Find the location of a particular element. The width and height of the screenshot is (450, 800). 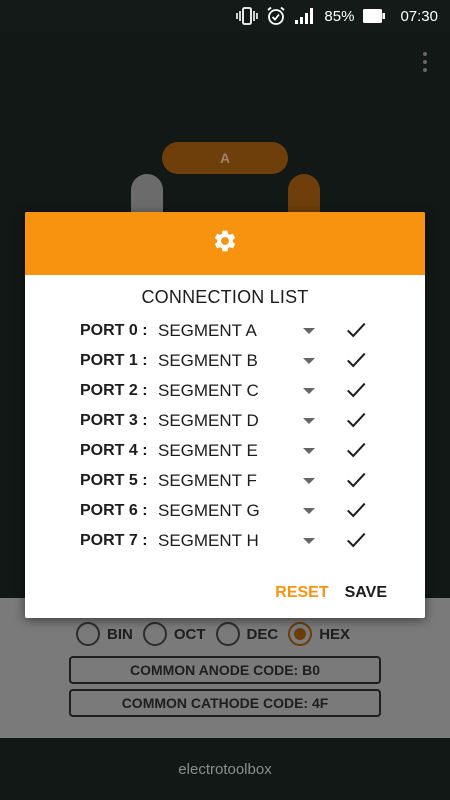

reset-button: RESET is located at coordinates (301, 593).